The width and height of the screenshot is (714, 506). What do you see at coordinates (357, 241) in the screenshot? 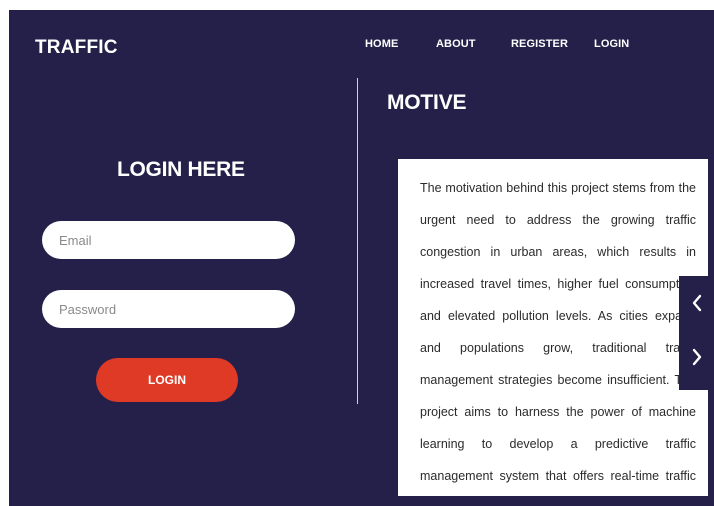
I see `section-divider` at bounding box center [357, 241].